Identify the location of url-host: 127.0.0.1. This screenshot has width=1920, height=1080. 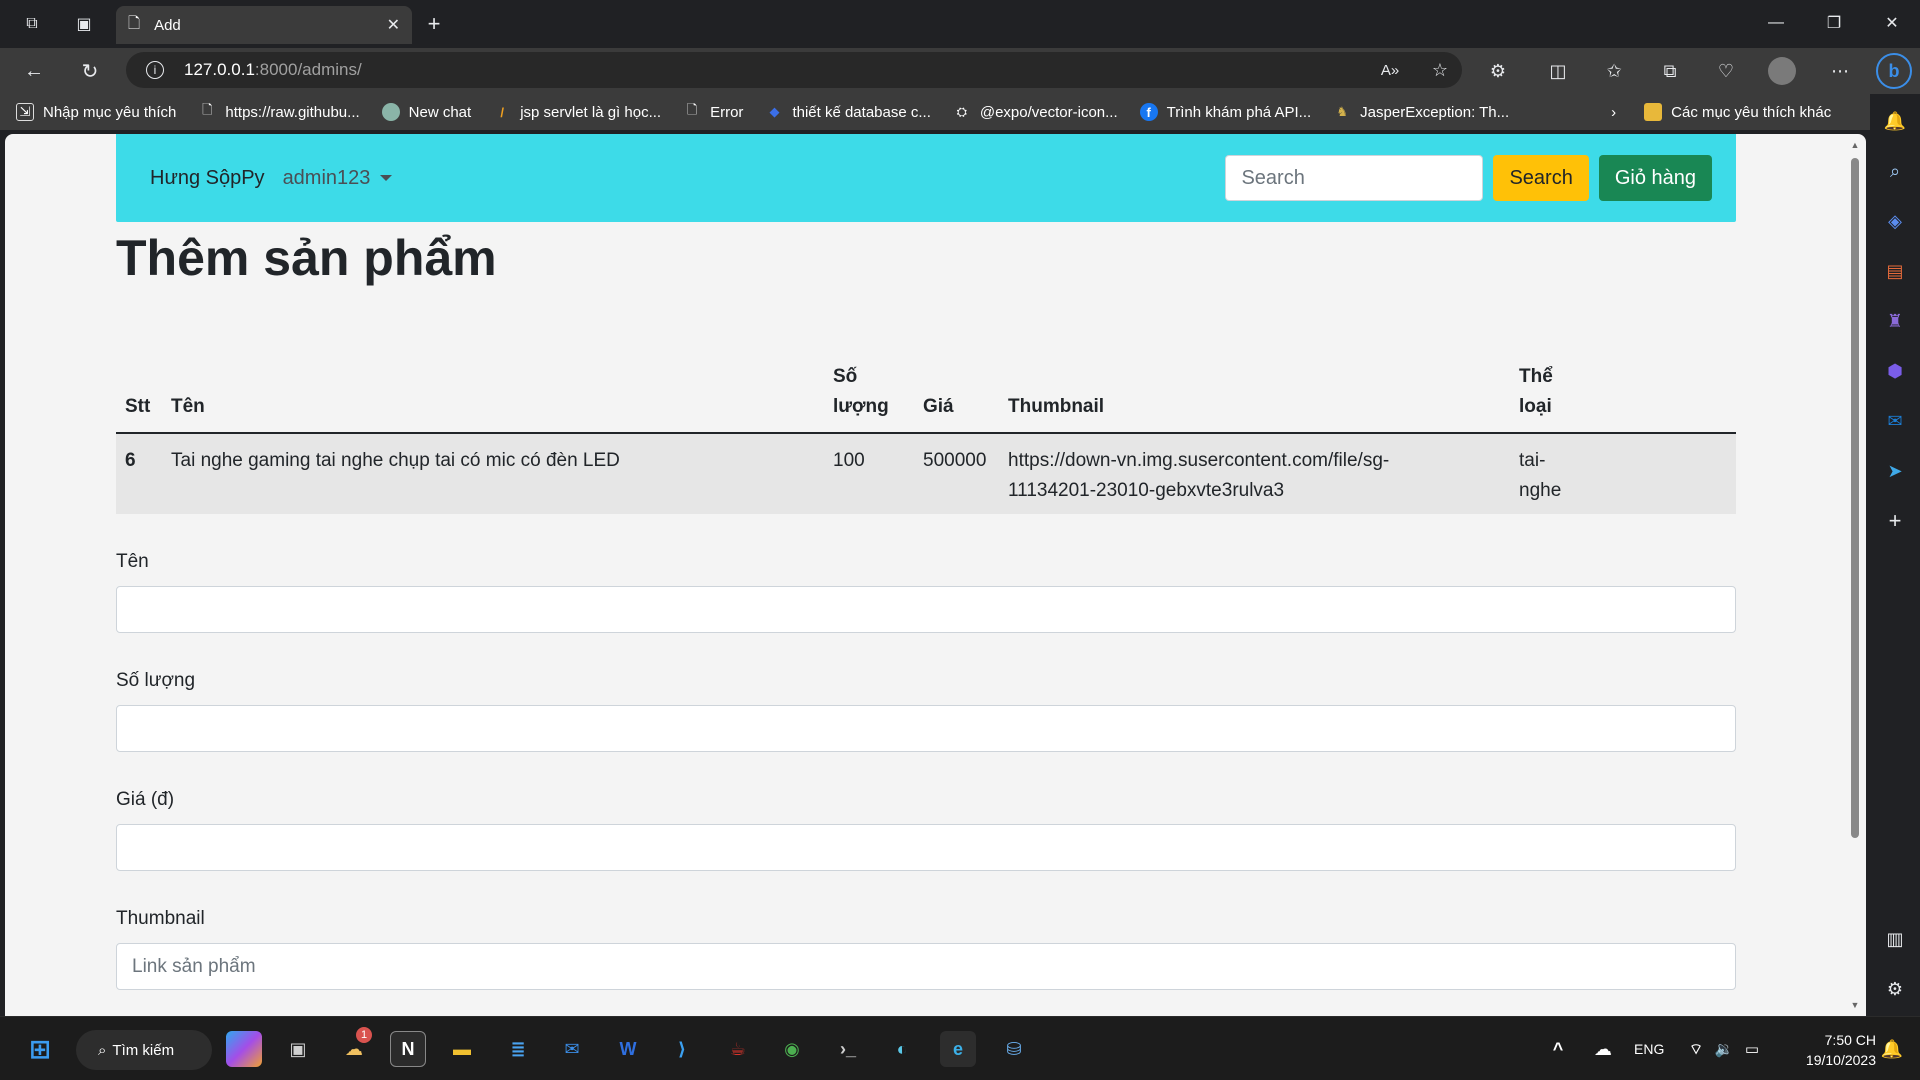
(219, 69).